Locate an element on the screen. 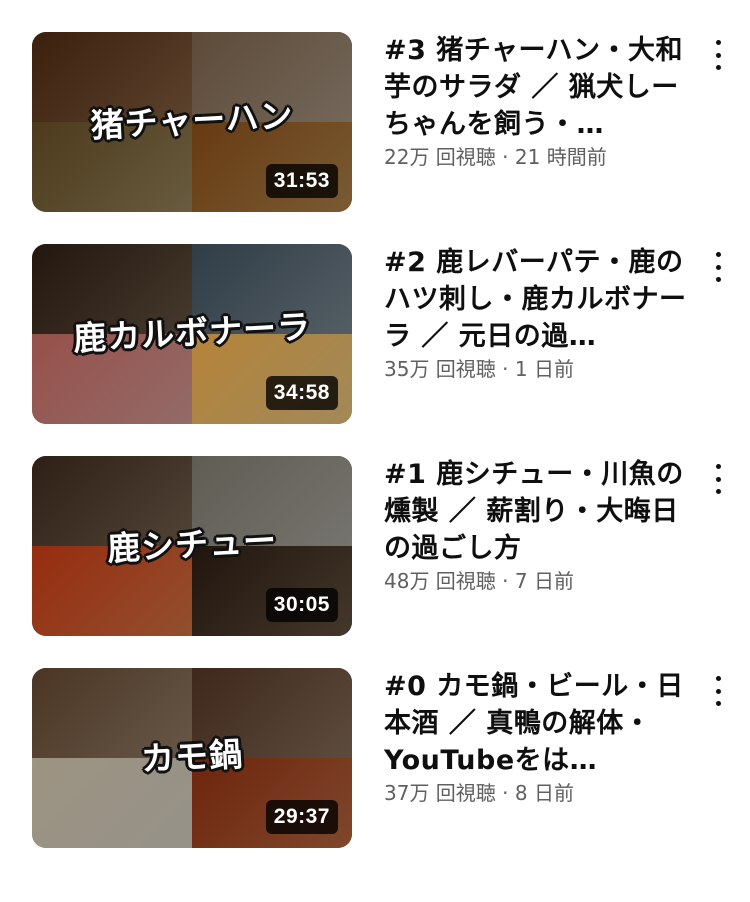 The image size is (750, 902). video-duration-badge: 30:05 is located at coordinates (301, 605).